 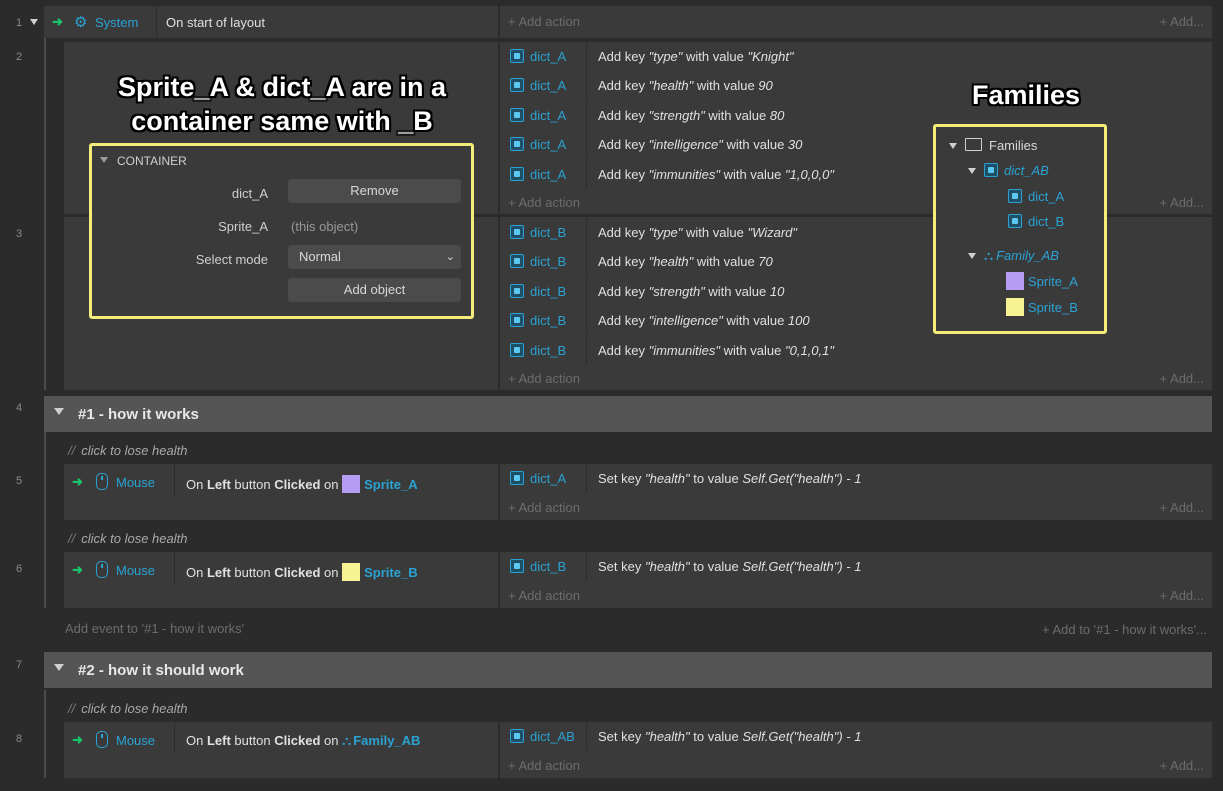 What do you see at coordinates (57, 21) in the screenshot?
I see `arrow-icon: ➜` at bounding box center [57, 21].